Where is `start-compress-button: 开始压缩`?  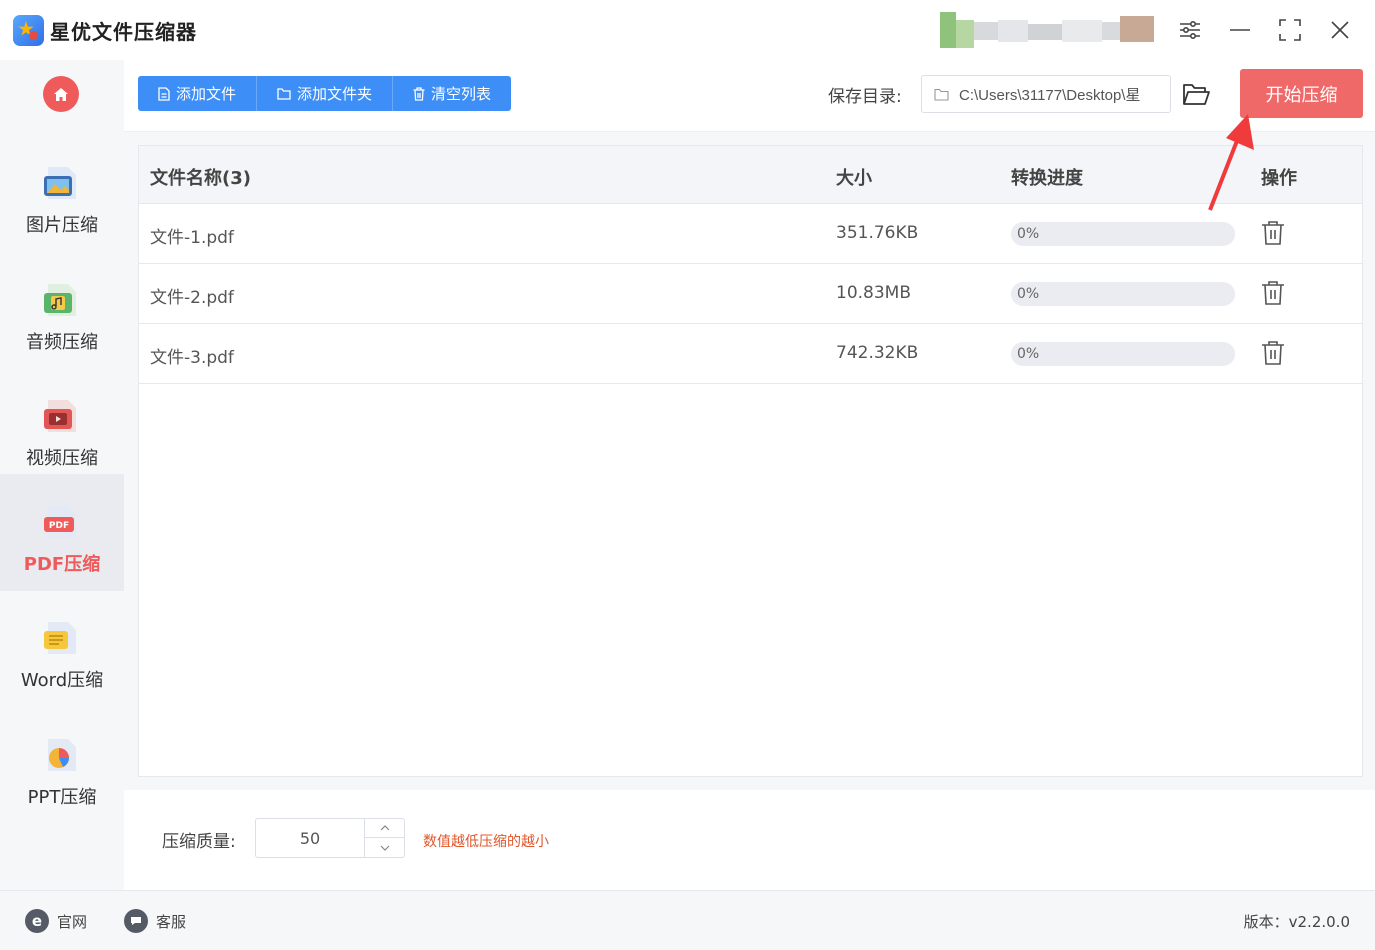
start-compress-button: 开始压缩 is located at coordinates (1301, 93).